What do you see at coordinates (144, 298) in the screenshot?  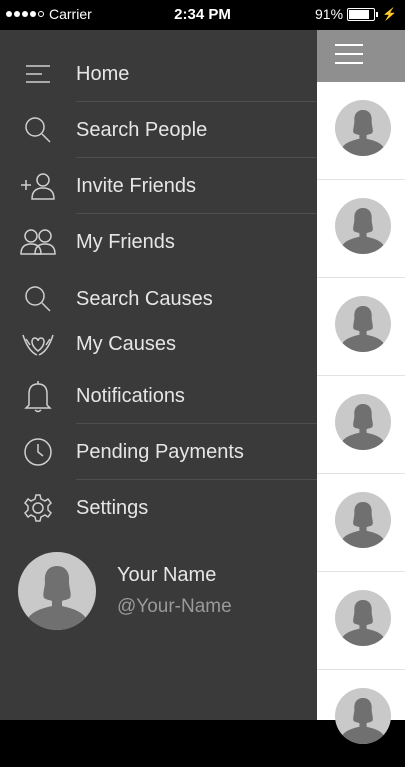 I see `menu-label-search-causes: Search Causes` at bounding box center [144, 298].